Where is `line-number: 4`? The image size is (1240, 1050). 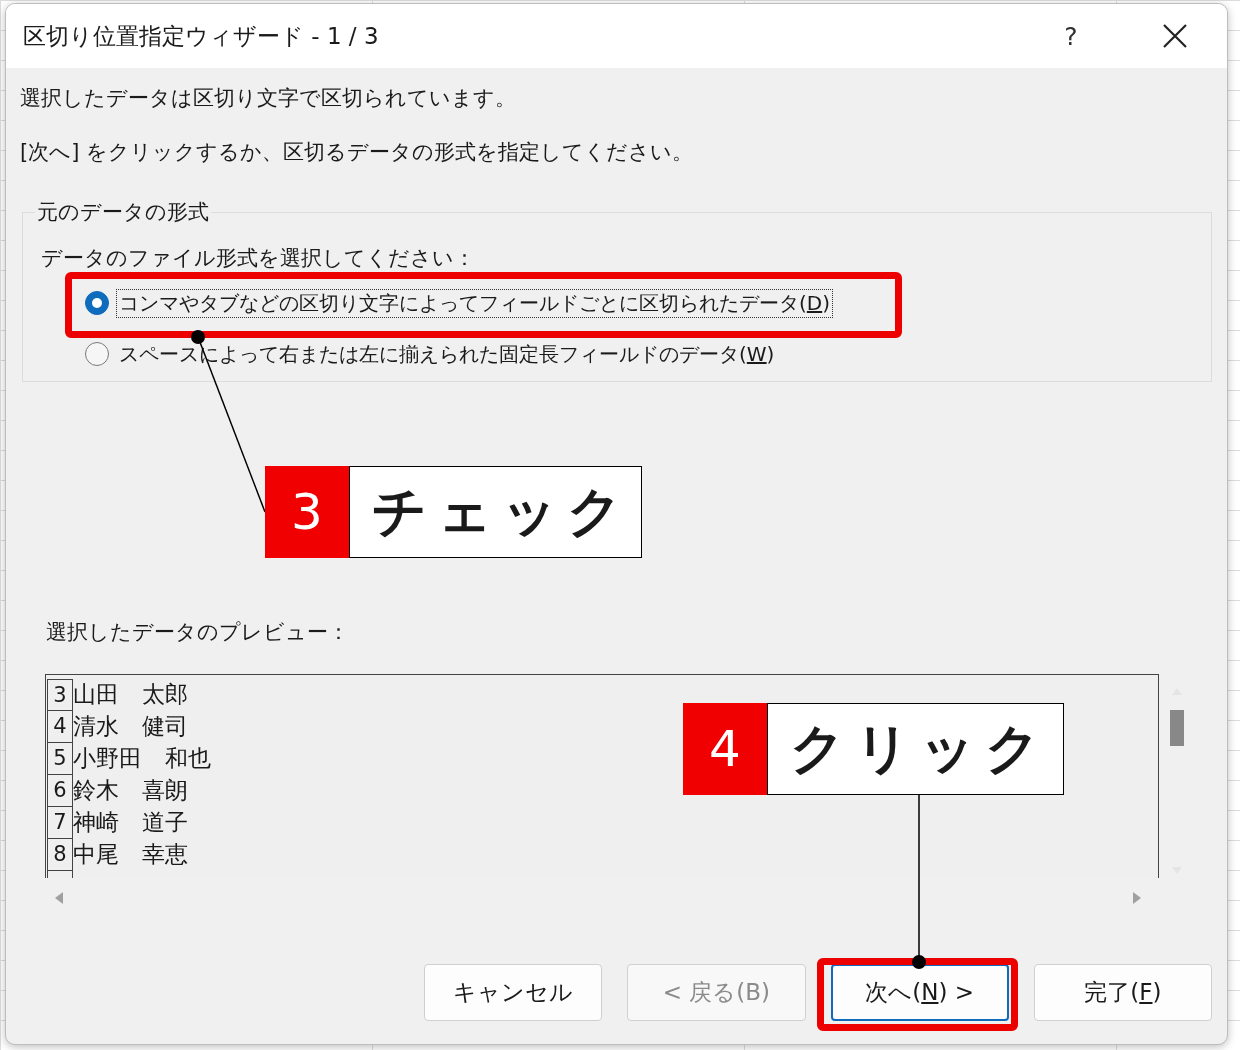
line-number: 4 is located at coordinates (60, 727).